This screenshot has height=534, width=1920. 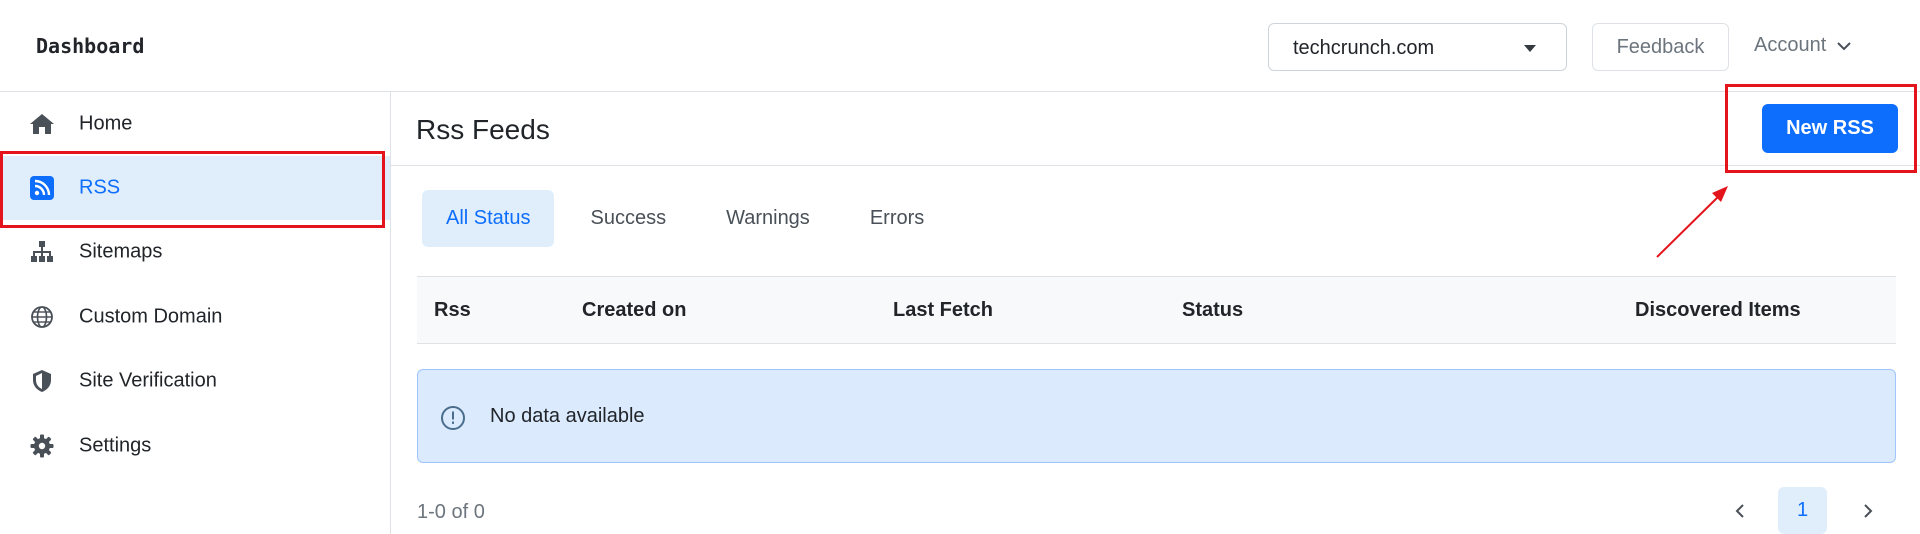 I want to click on sidebar-item-label: Sitemaps, so click(x=121, y=251).